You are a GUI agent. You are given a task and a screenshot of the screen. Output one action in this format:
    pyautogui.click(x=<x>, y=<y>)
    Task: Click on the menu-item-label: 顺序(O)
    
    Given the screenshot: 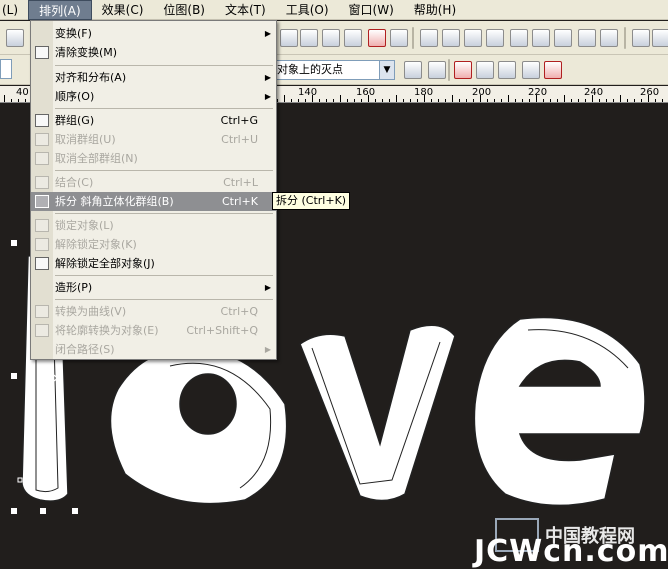 What is the action you would take?
    pyautogui.click(x=75, y=96)
    